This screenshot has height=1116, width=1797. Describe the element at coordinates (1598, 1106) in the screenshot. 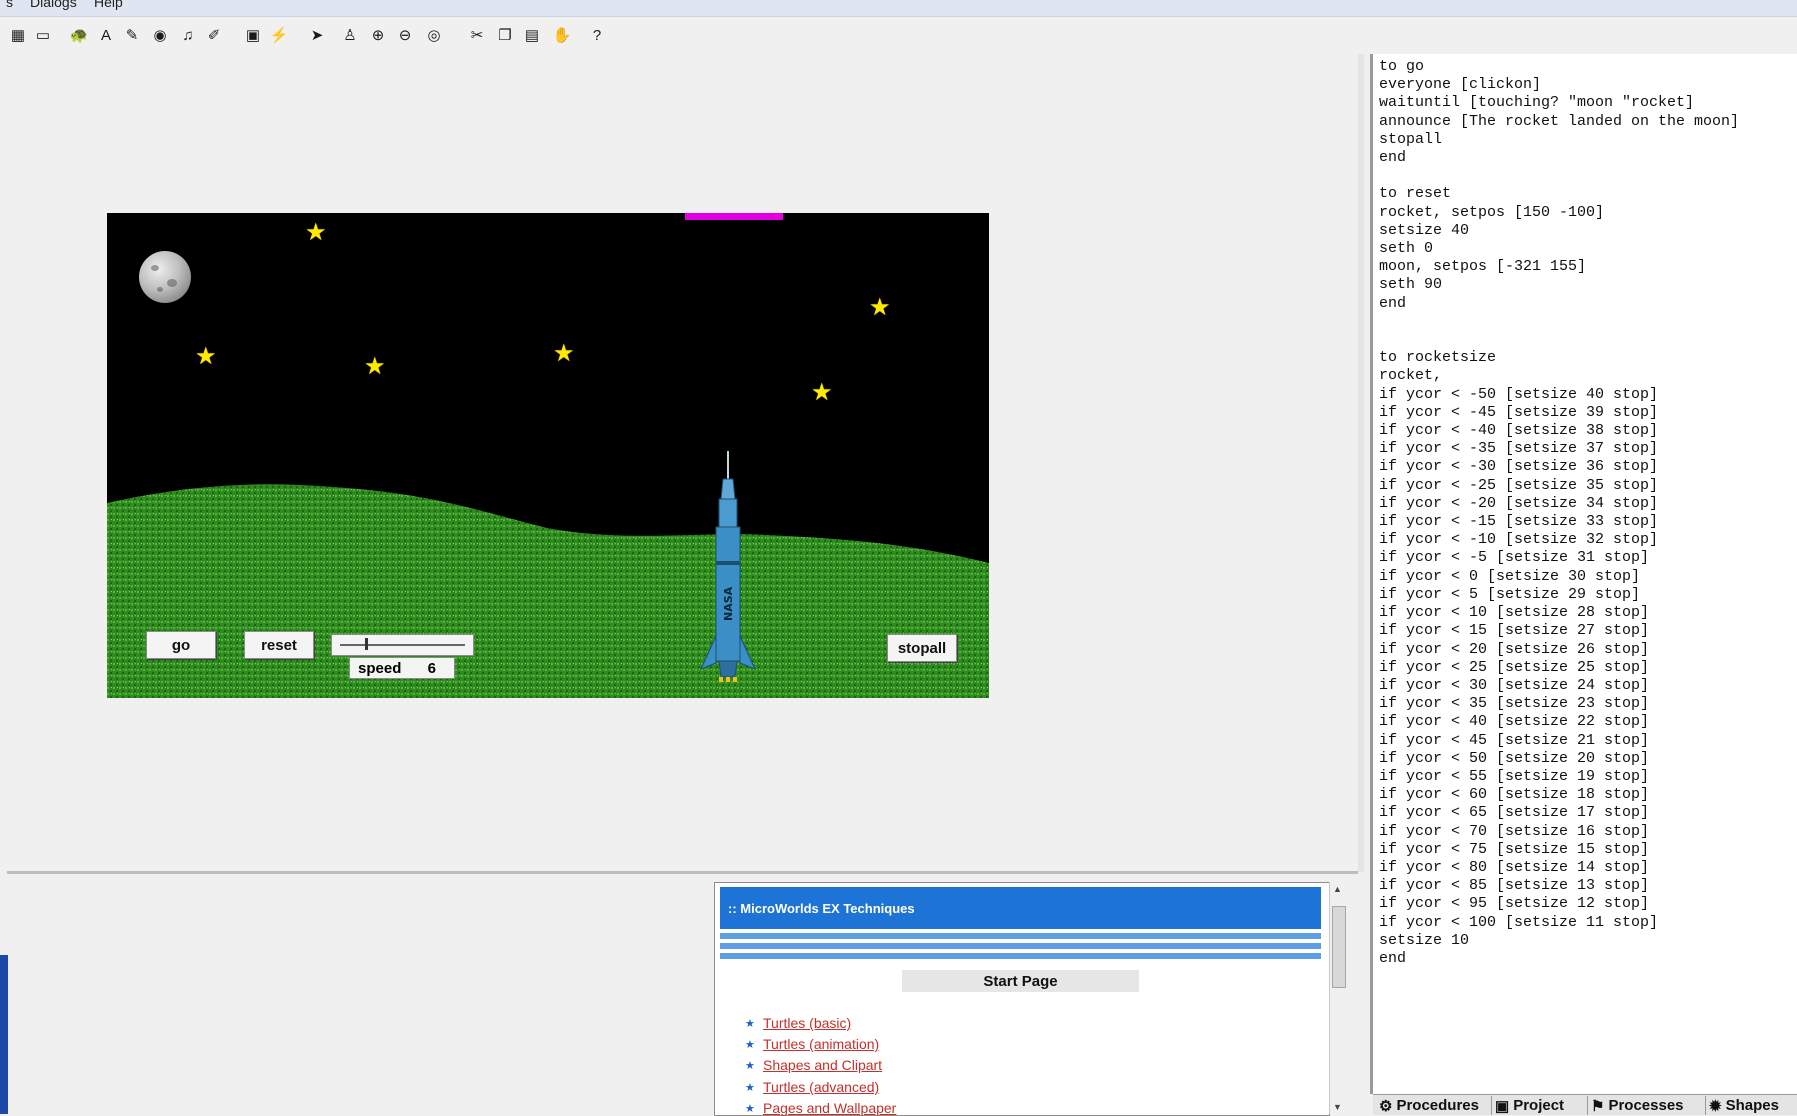

I see `processes-tab-icon: ⚑` at that location.